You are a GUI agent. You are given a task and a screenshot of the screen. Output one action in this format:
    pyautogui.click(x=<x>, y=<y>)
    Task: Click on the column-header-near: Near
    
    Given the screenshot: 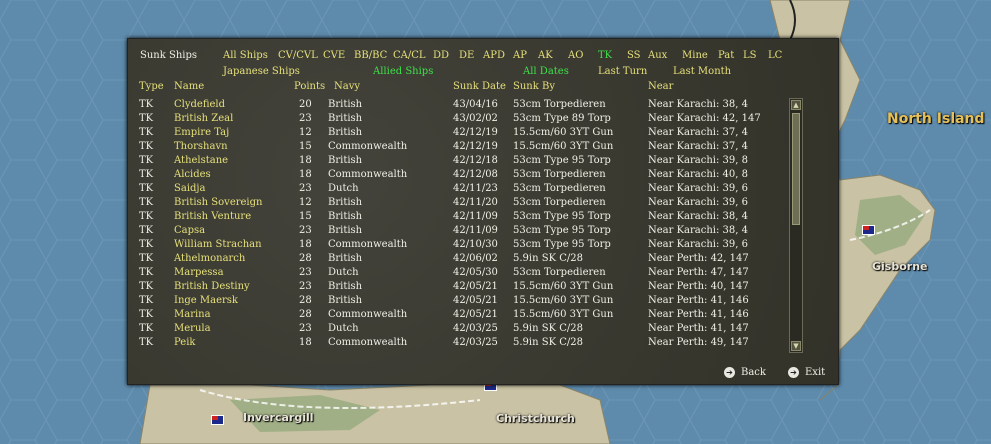 What is the action you would take?
    pyautogui.click(x=660, y=87)
    